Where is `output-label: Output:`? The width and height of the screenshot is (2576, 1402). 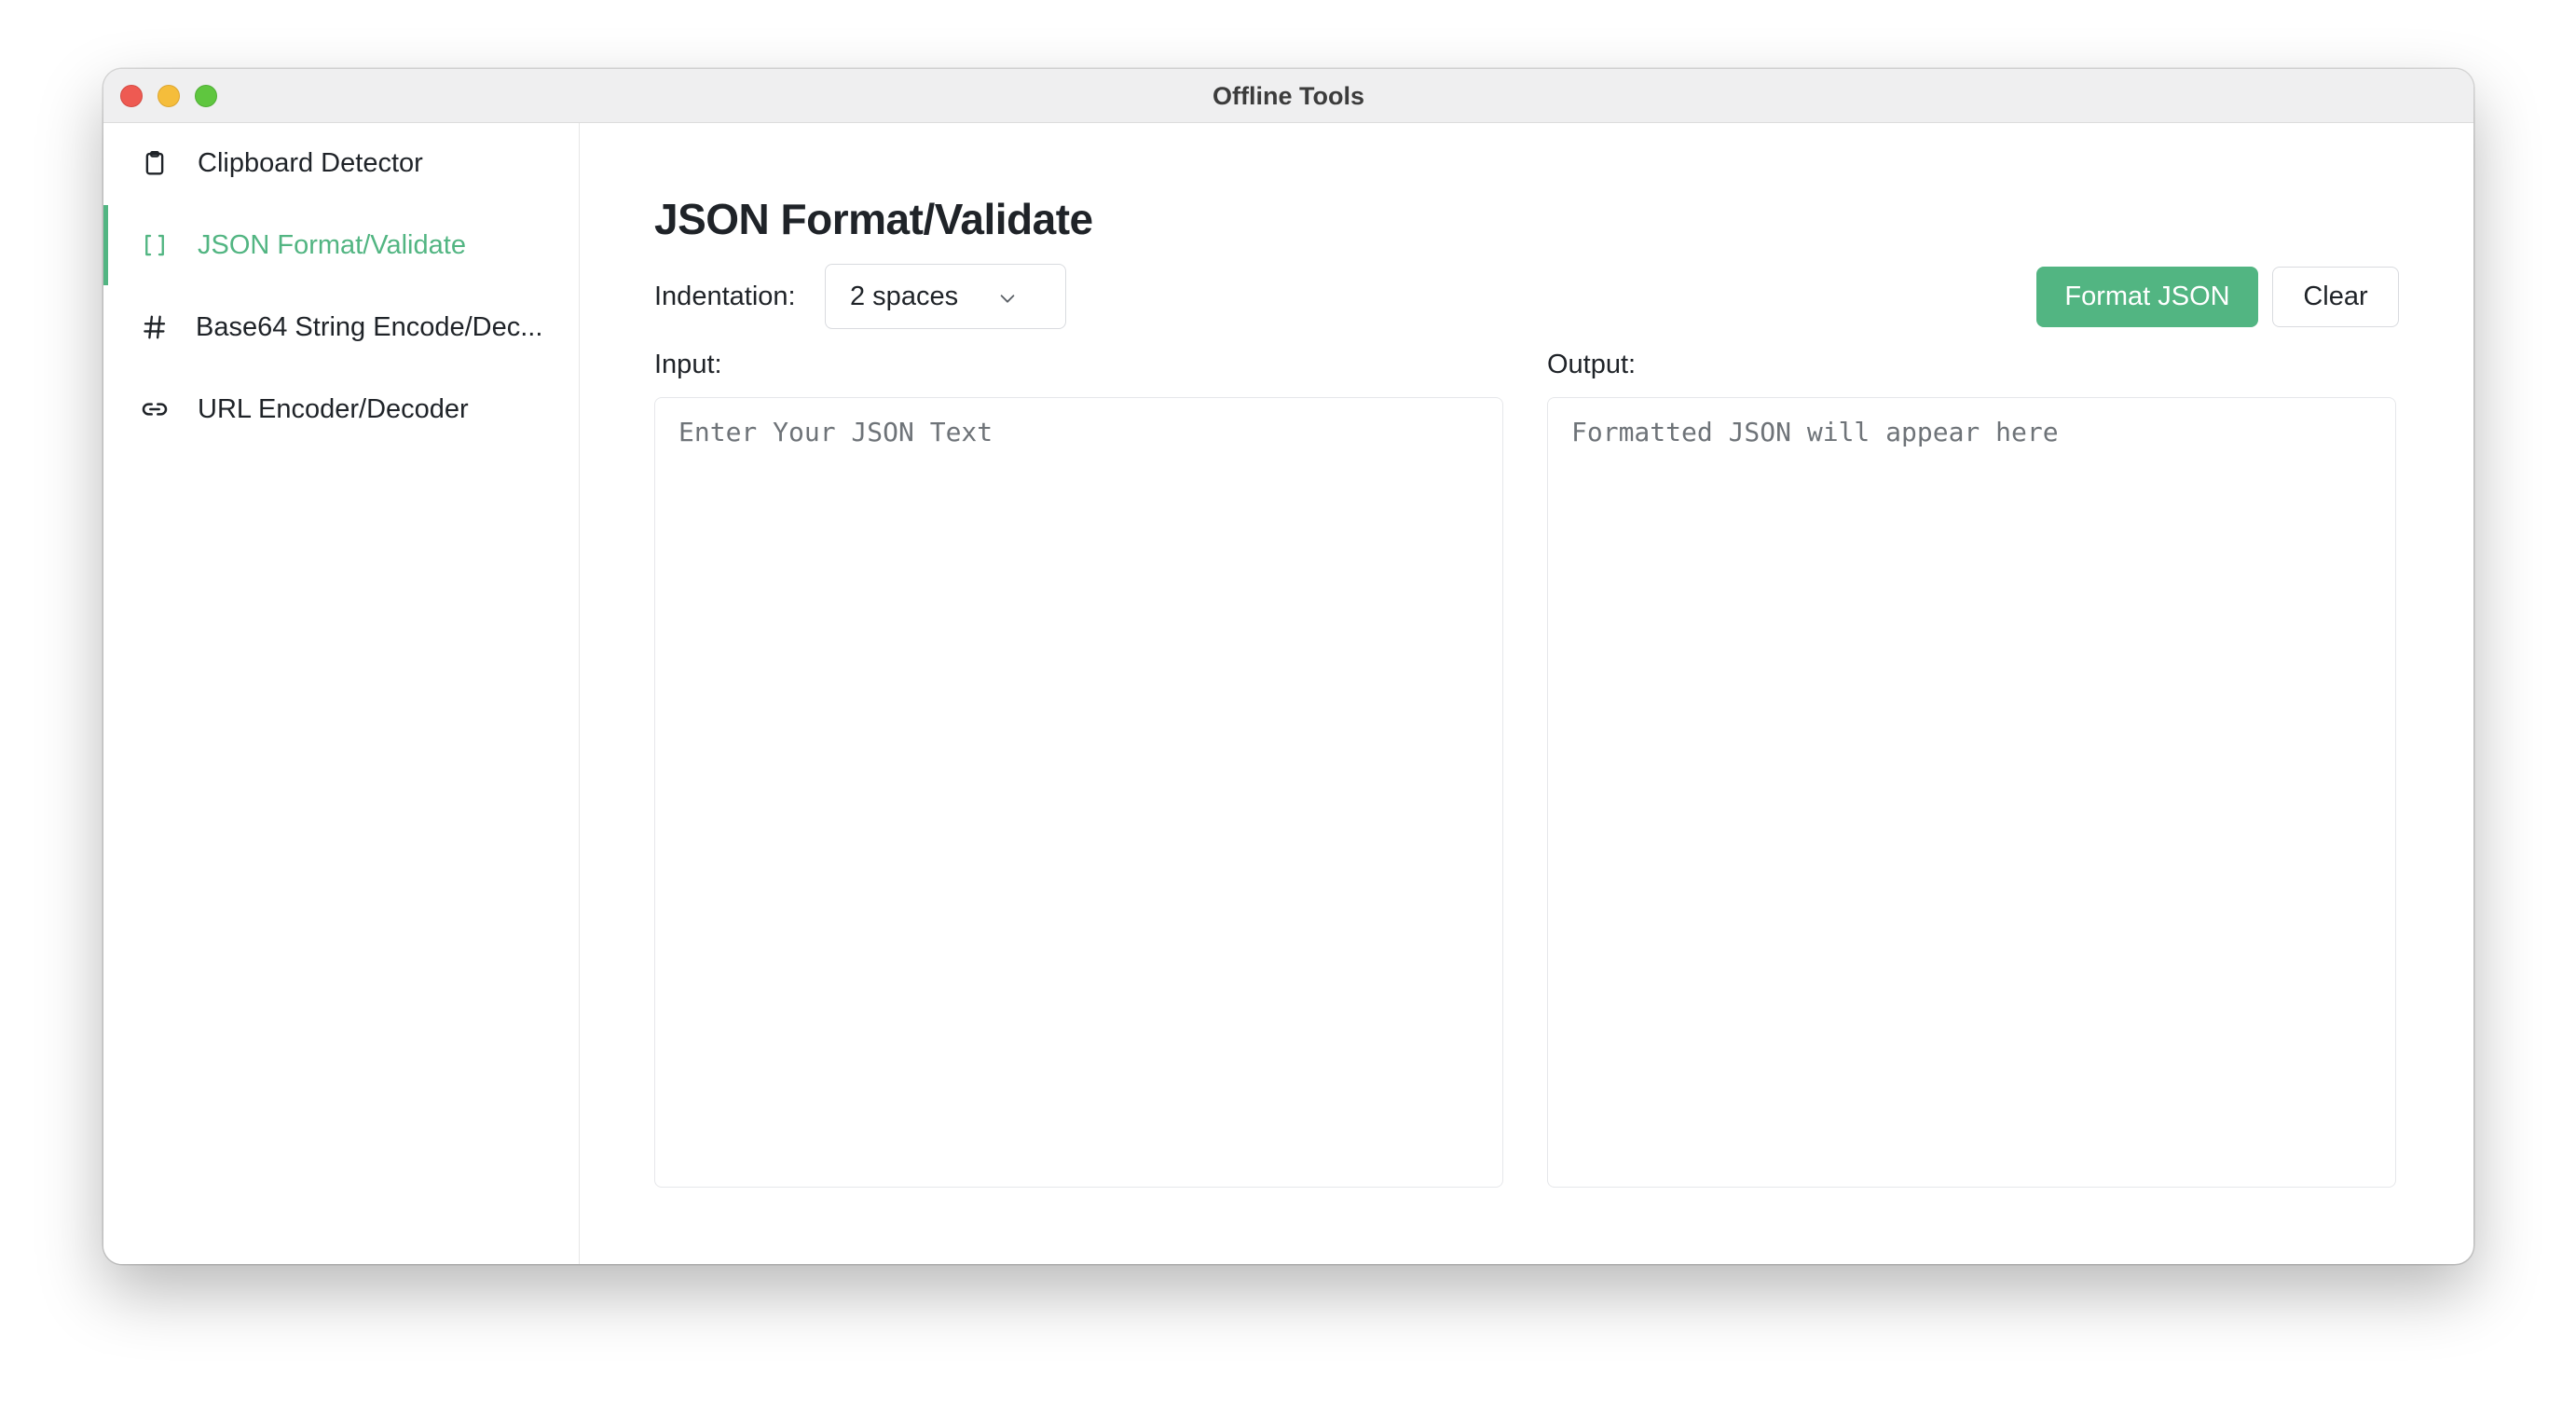 output-label: Output: is located at coordinates (1592, 364).